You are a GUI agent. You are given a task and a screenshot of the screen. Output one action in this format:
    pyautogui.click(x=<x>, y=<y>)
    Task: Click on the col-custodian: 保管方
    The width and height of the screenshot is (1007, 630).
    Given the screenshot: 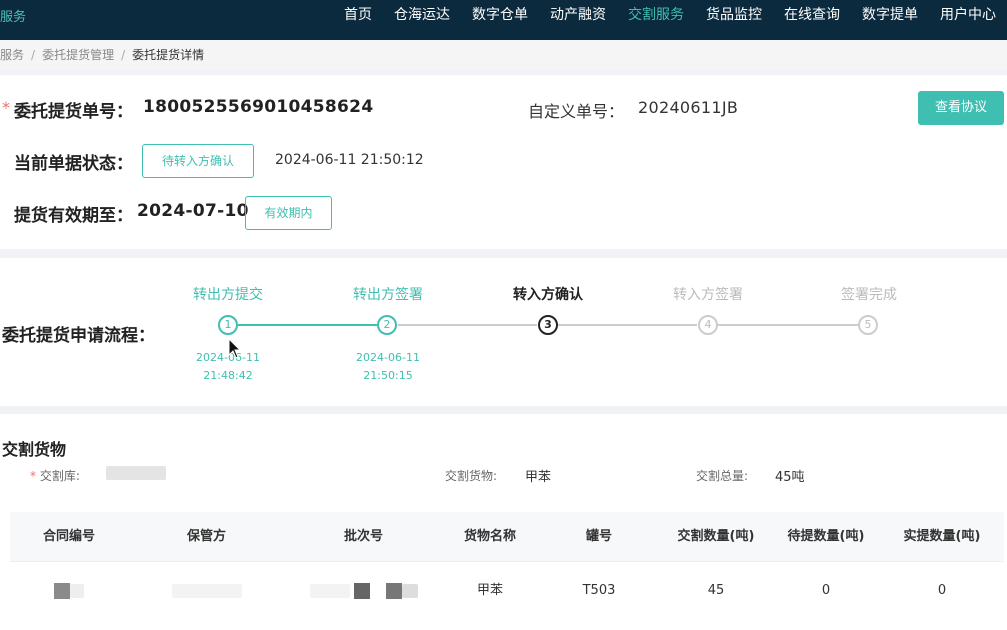 What is the action you would take?
    pyautogui.click(x=206, y=536)
    